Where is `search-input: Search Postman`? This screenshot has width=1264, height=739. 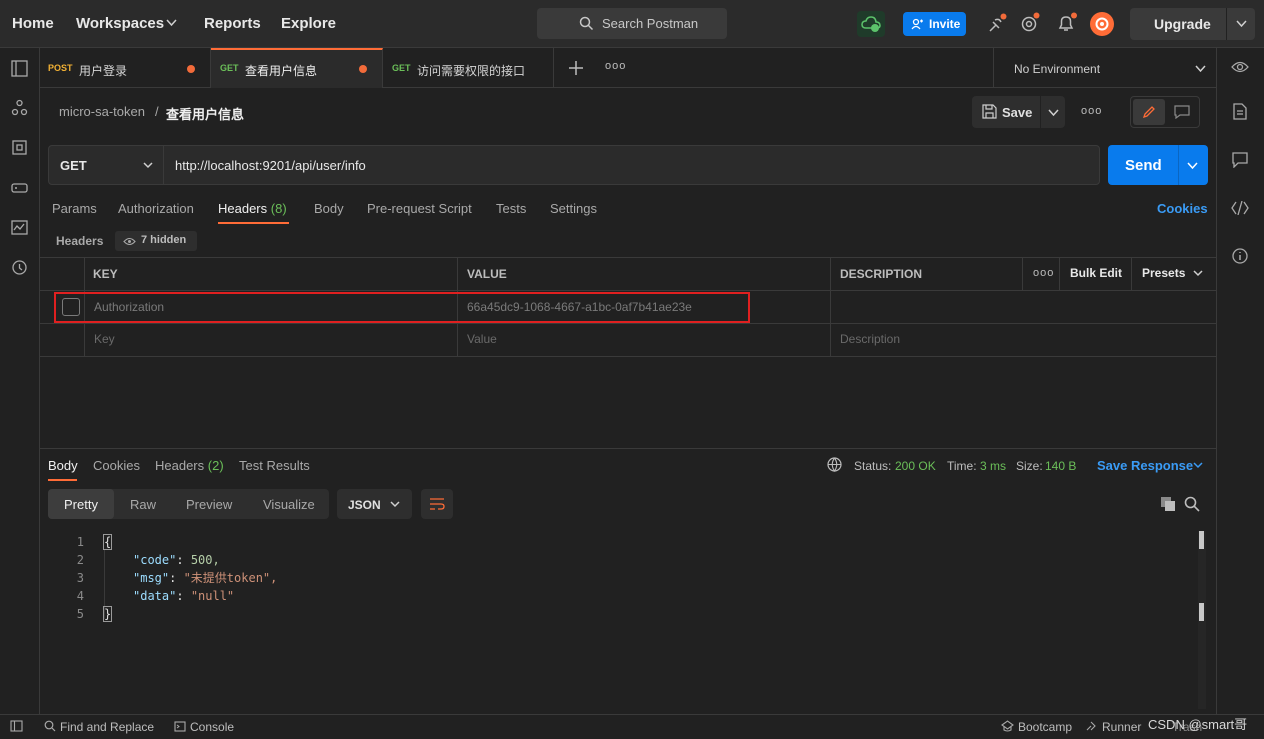
search-input: Search Postman is located at coordinates (632, 23).